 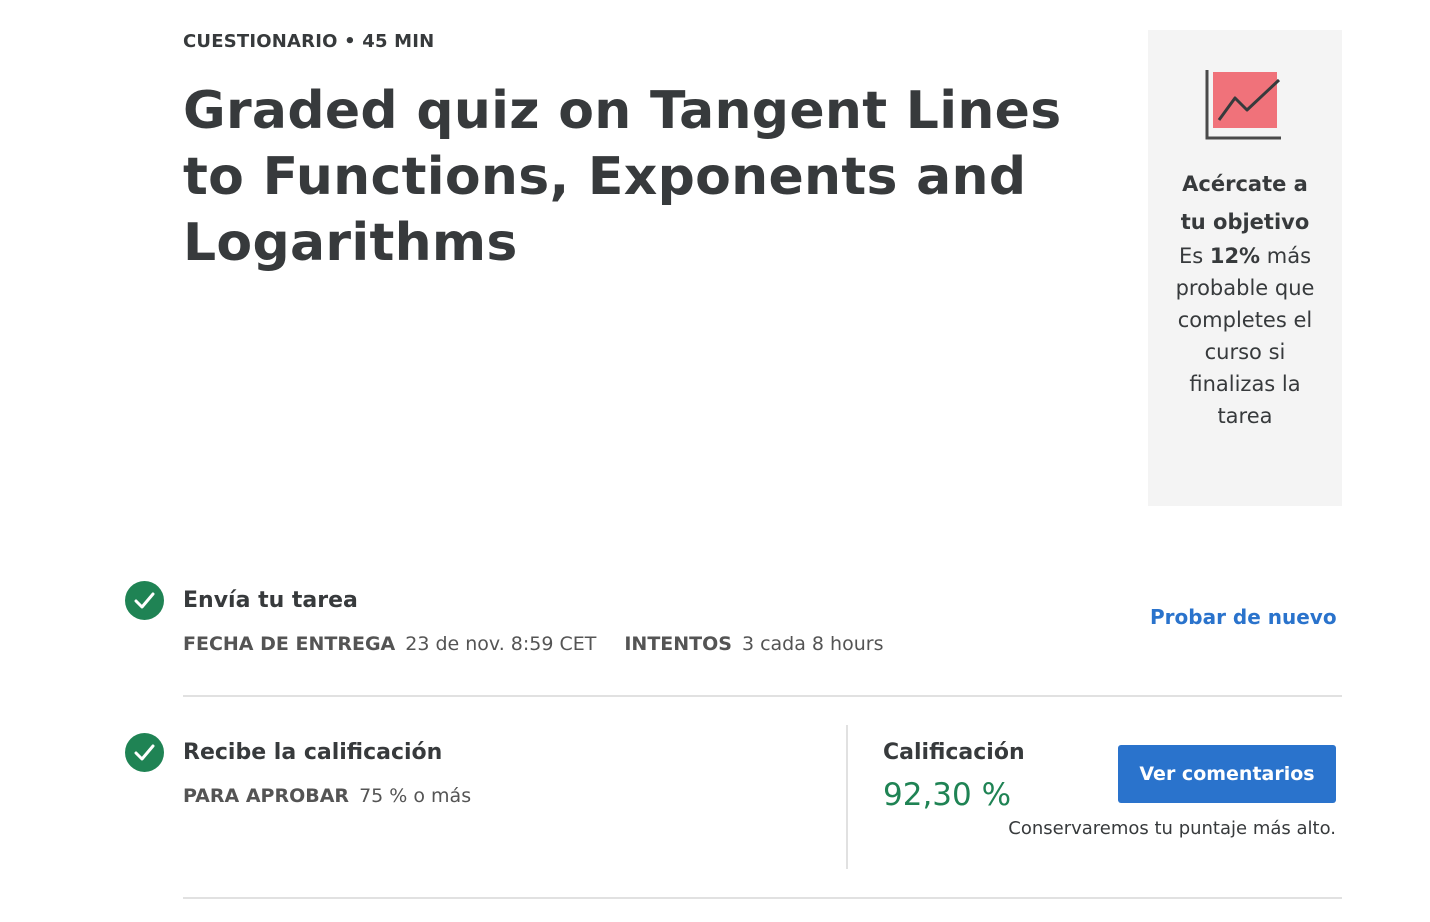 I want to click on grade-label: Calificación, so click(x=954, y=752).